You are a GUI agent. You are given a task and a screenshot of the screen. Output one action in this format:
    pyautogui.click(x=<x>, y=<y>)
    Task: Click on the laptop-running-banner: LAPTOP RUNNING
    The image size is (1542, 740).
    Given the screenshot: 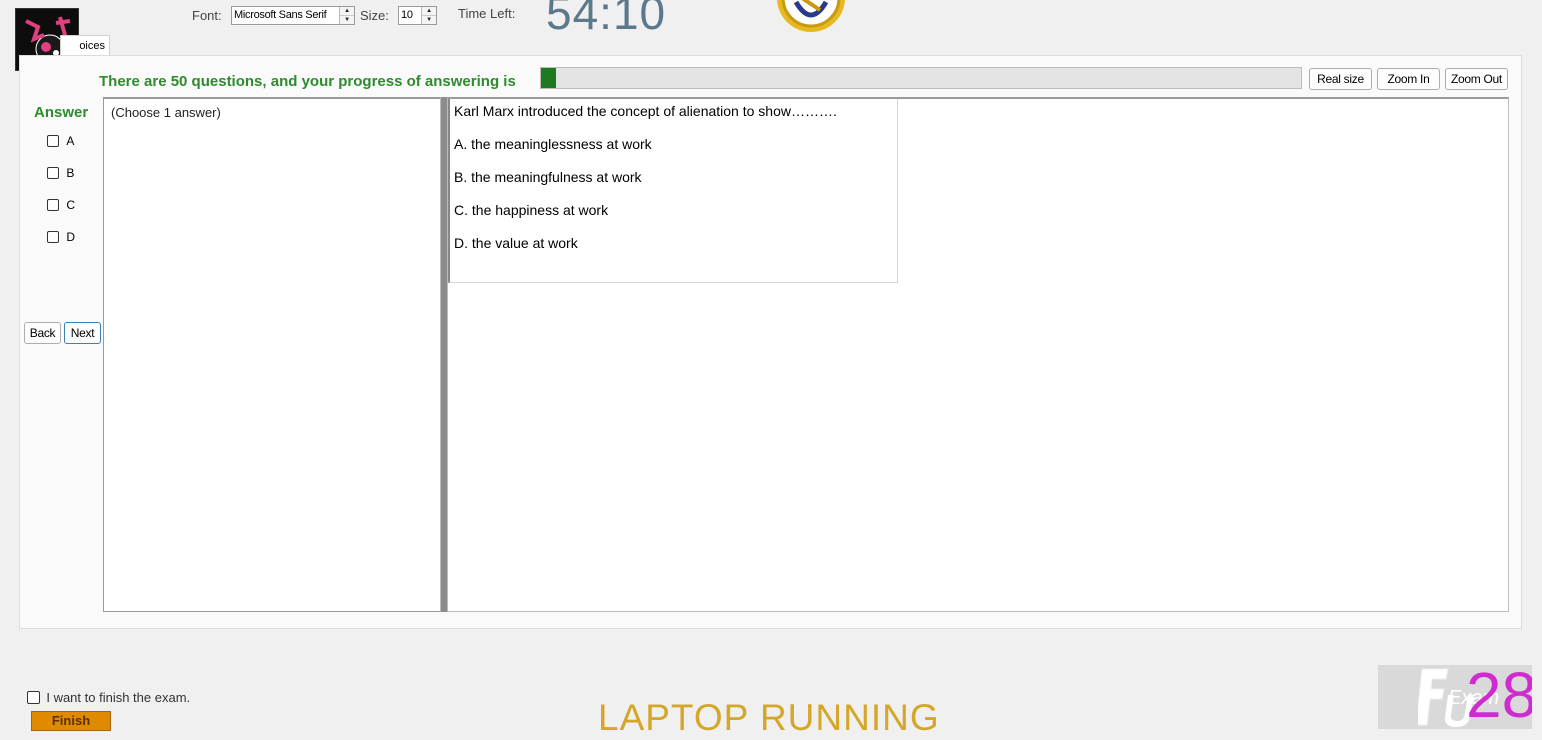 What is the action you would take?
    pyautogui.click(x=769, y=717)
    